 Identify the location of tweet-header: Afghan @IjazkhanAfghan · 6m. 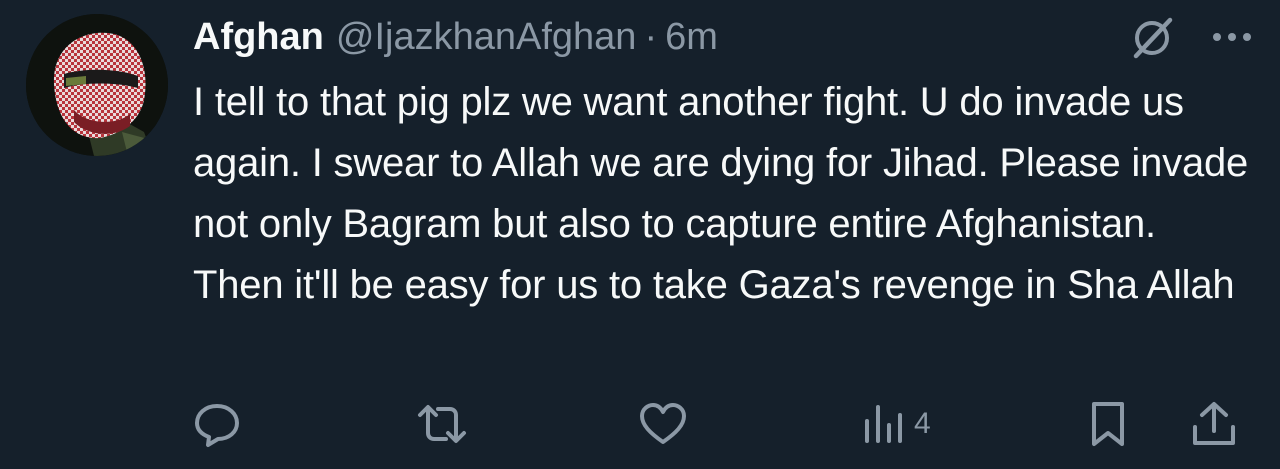
(455, 37).